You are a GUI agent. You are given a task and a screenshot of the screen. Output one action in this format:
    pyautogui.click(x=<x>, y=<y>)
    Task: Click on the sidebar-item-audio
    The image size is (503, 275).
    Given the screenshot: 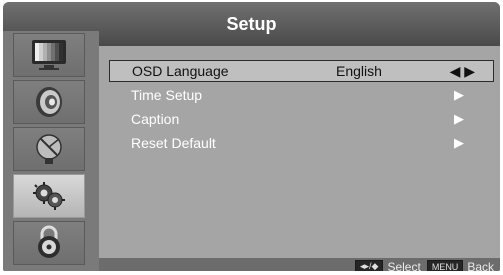 What is the action you would take?
    pyautogui.click(x=49, y=102)
    